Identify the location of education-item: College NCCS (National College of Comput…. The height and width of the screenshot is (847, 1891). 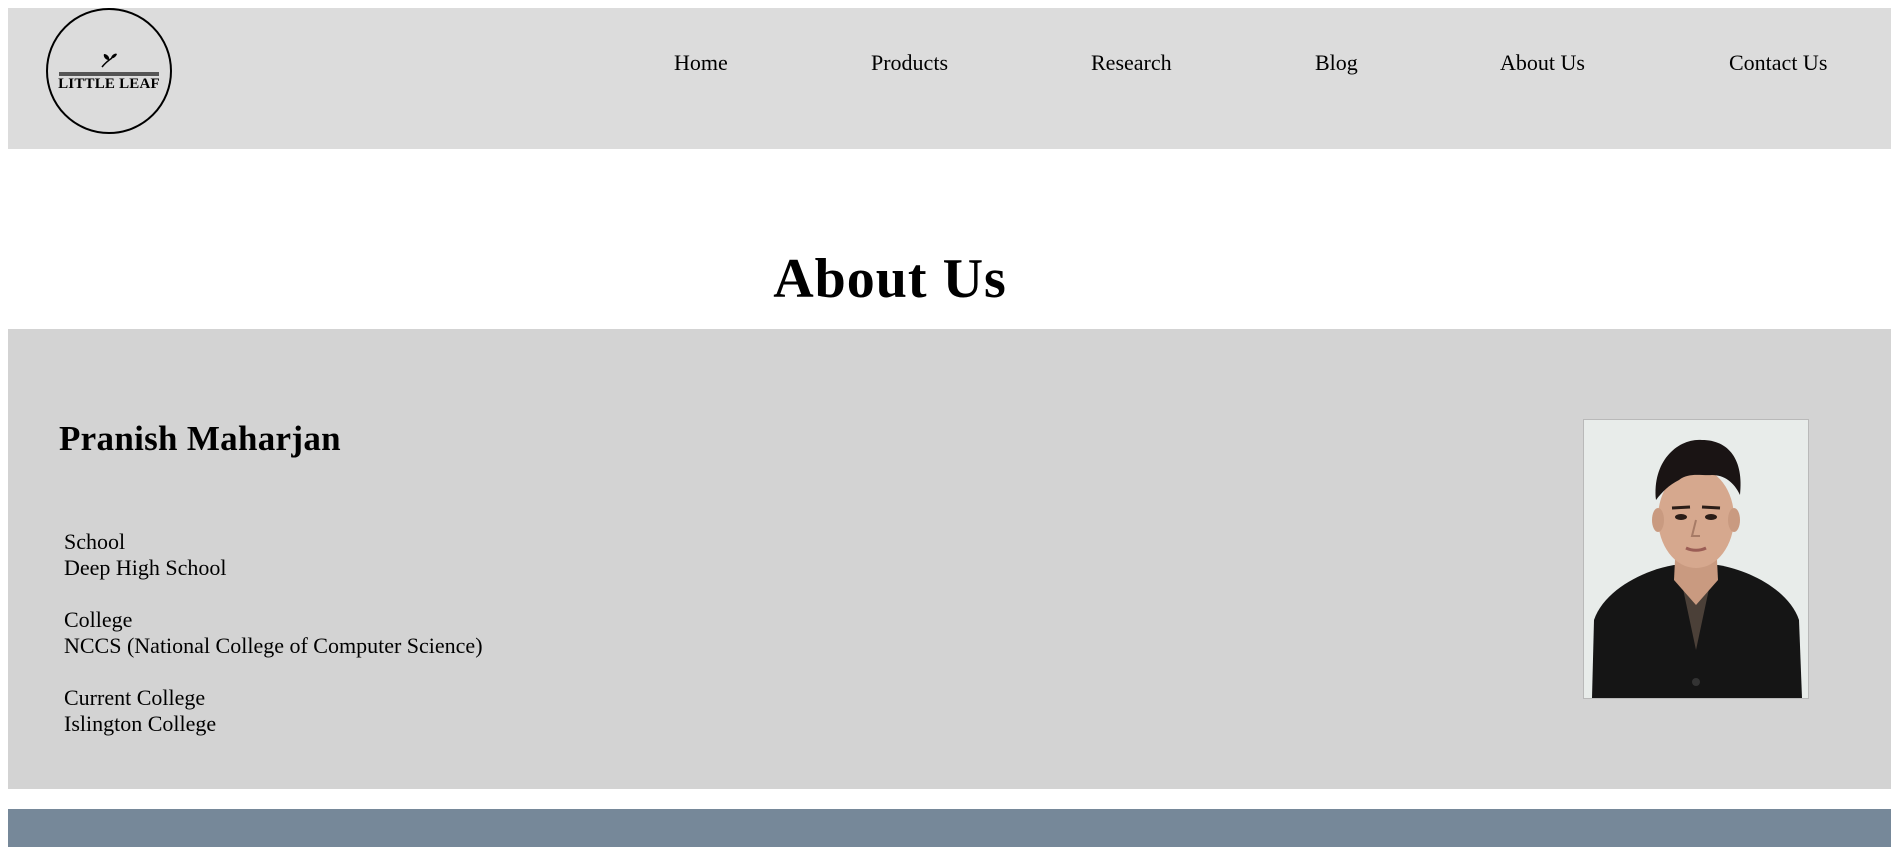
(273, 633).